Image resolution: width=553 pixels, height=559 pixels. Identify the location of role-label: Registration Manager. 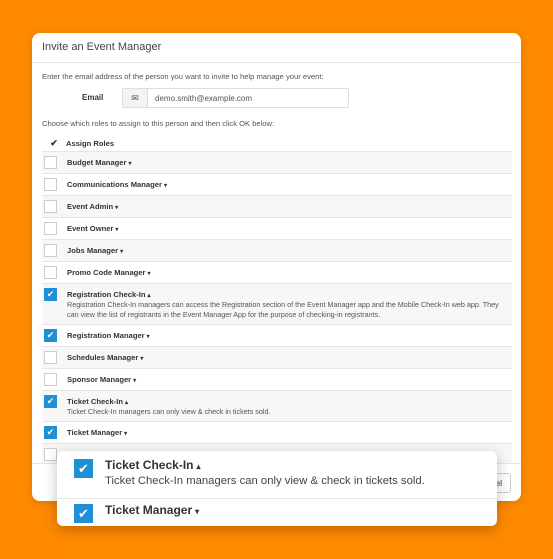
(106, 335).